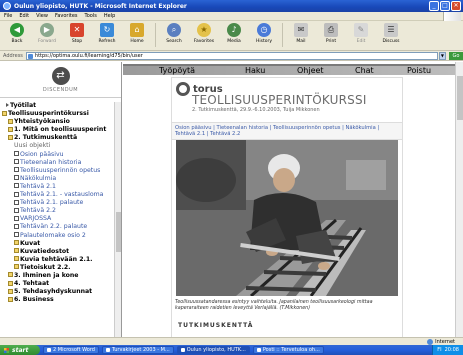  Describe the element at coordinates (24, 16) in the screenshot. I see `menu-edit: Edit` at that location.